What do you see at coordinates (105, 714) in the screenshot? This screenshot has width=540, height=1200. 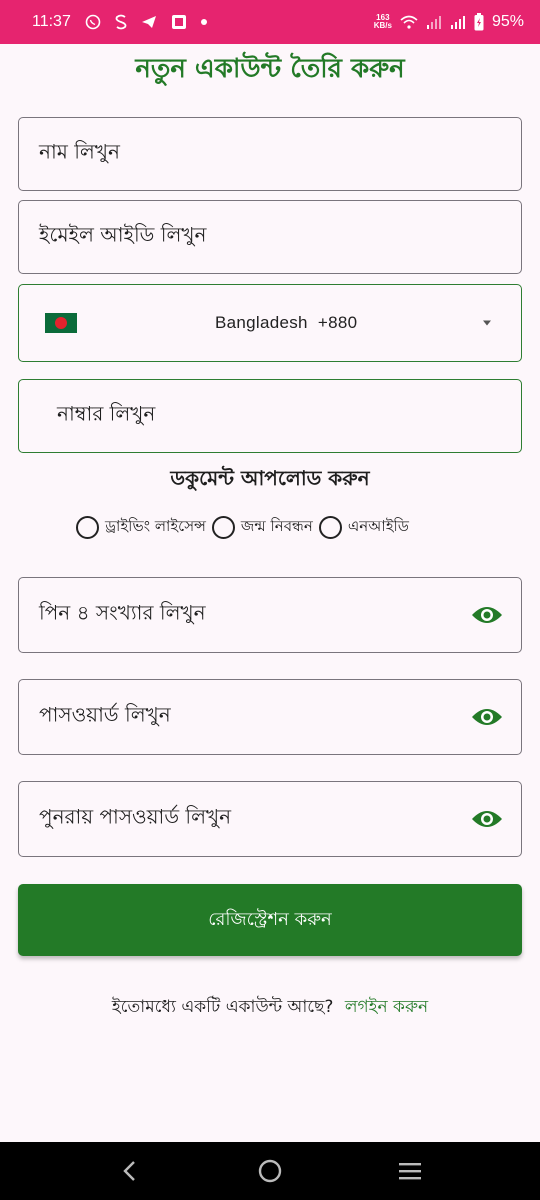 I see `password-placeholder: পাসওয়ার্ড লিখুন` at bounding box center [105, 714].